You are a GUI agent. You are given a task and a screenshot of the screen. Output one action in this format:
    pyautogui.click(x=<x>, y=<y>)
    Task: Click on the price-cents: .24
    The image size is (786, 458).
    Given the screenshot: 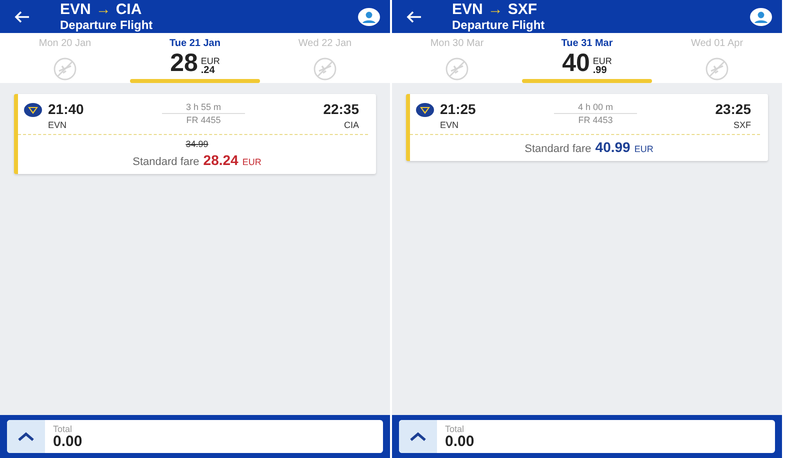 What is the action you would take?
    pyautogui.click(x=208, y=71)
    